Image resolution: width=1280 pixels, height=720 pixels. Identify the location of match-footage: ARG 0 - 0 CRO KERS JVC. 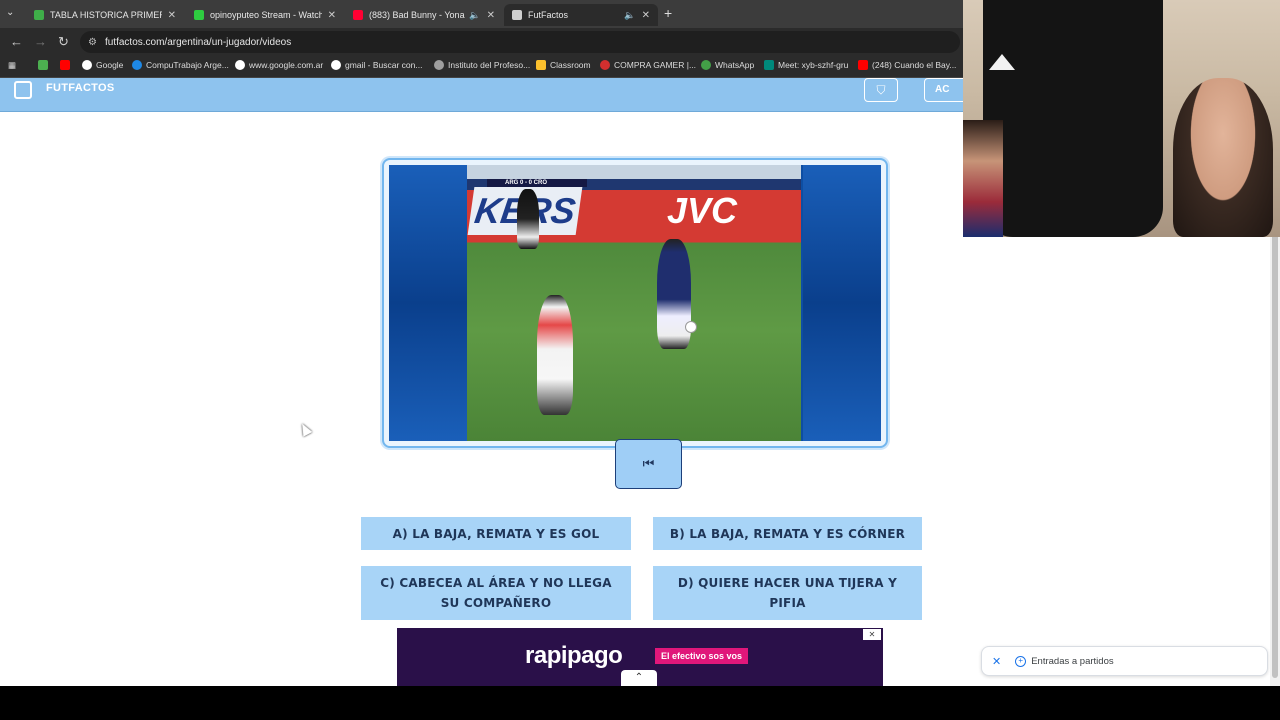
(634, 303).